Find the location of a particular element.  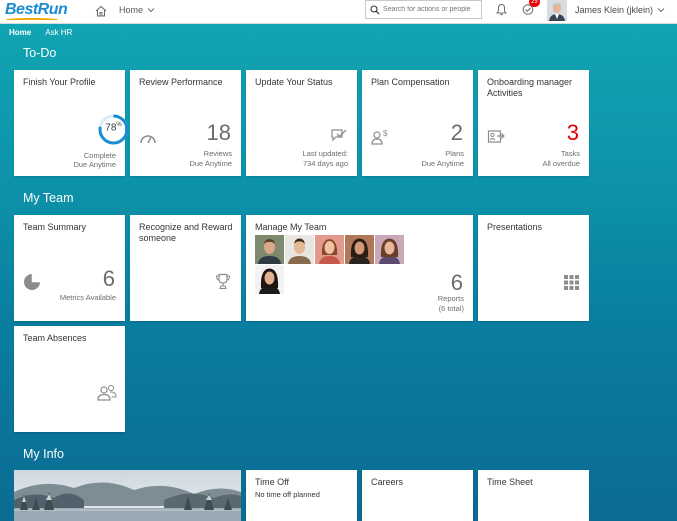

progress-value: 78% is located at coordinates (113, 128).